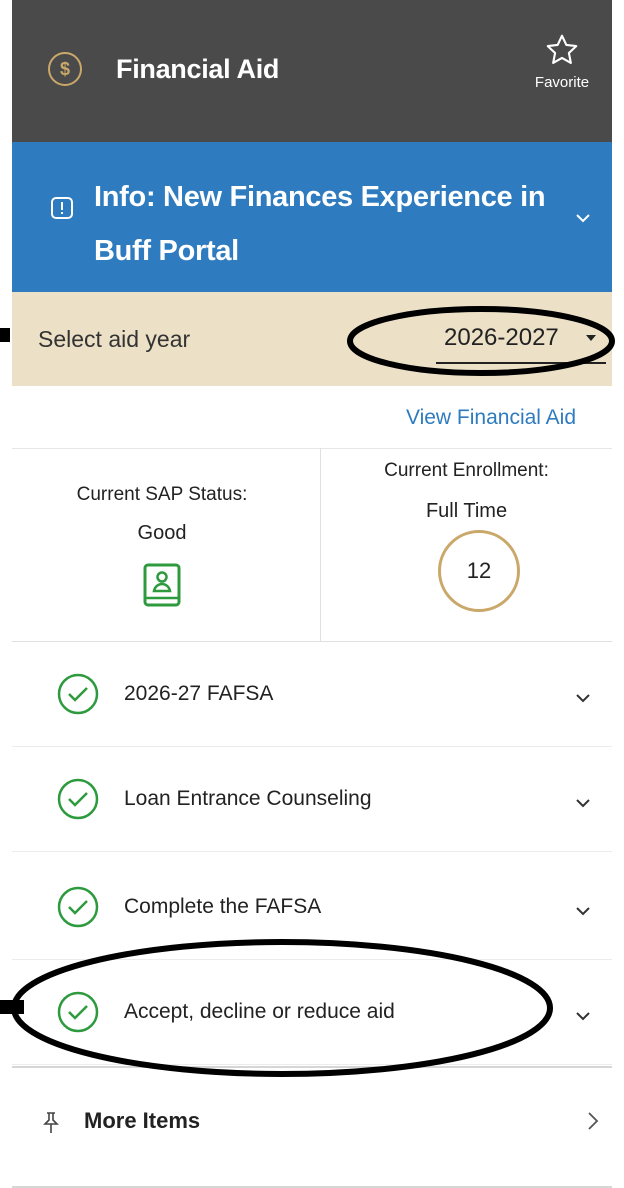 The width and height of the screenshot is (624, 1188). Describe the element at coordinates (593, 1121) in the screenshot. I see `chevron-right-icon` at that location.